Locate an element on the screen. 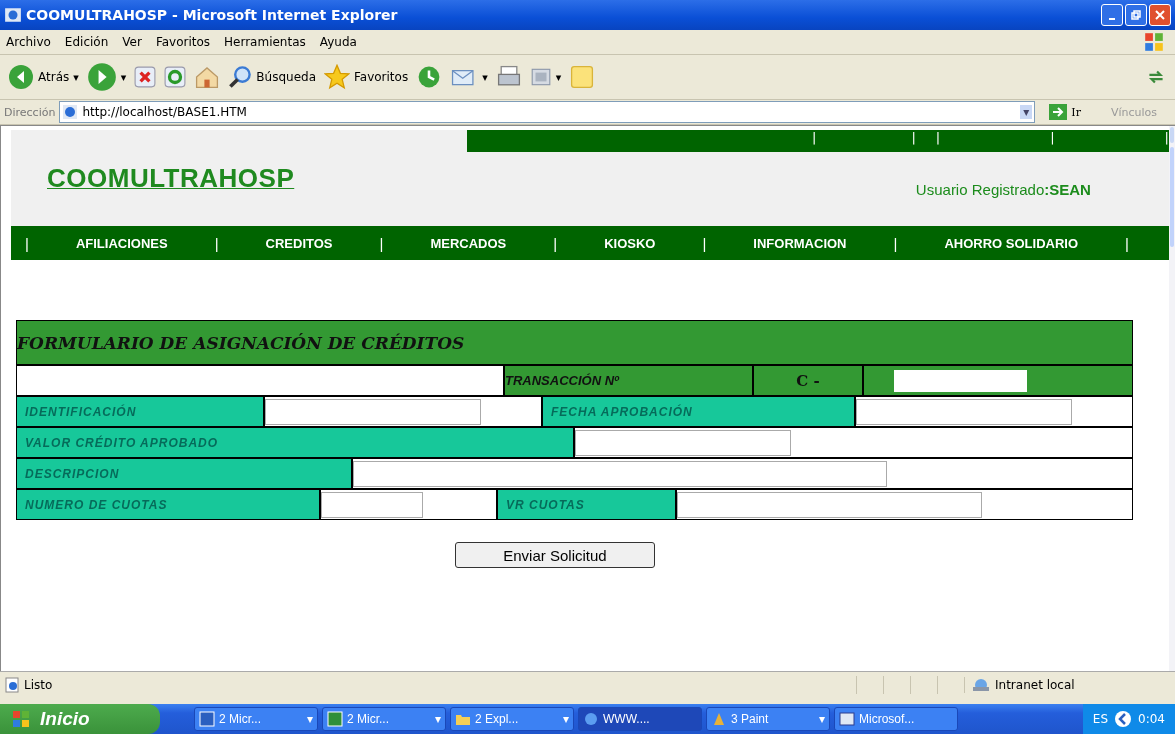  home-icon is located at coordinates (207, 77).